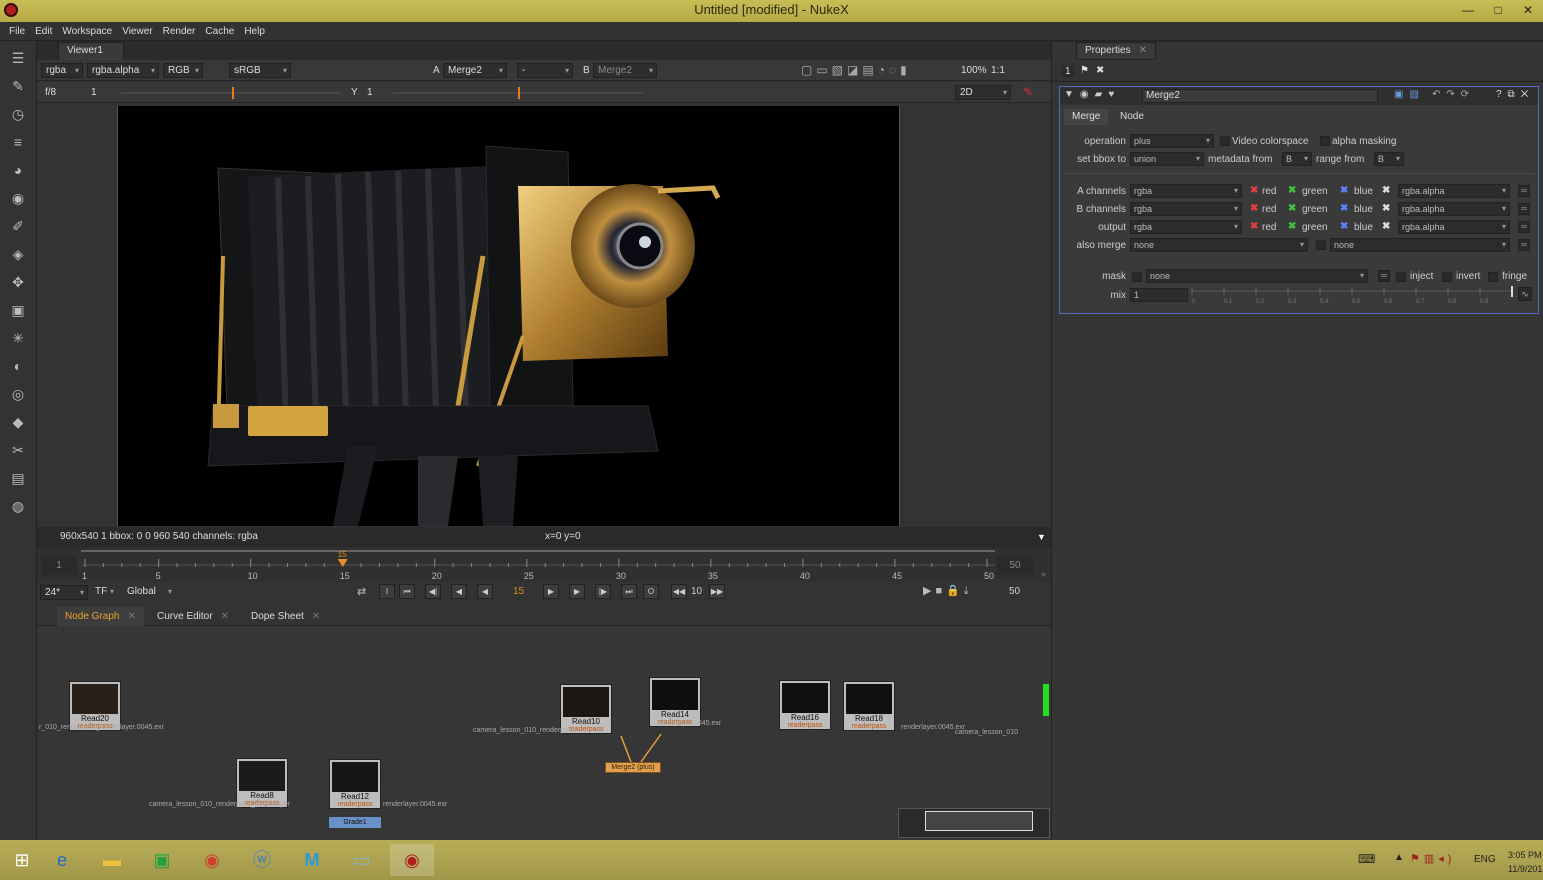 This screenshot has width=1543, height=880. Describe the element at coordinates (1292, 190) in the screenshot. I see `a-green-checkbox: ✖` at that location.